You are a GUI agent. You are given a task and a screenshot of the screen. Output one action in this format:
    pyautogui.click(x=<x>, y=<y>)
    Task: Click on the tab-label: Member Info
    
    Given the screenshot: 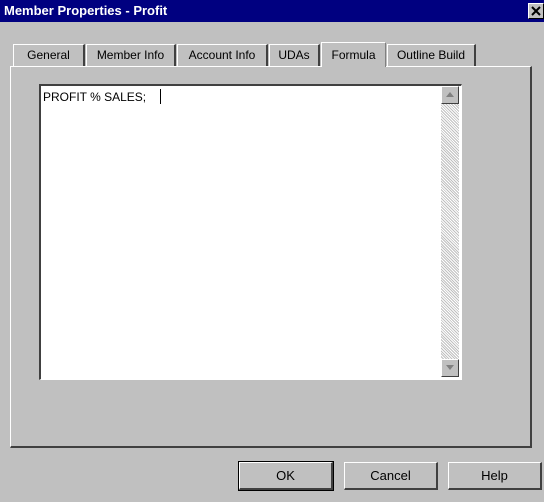 What is the action you would take?
    pyautogui.click(x=130, y=55)
    